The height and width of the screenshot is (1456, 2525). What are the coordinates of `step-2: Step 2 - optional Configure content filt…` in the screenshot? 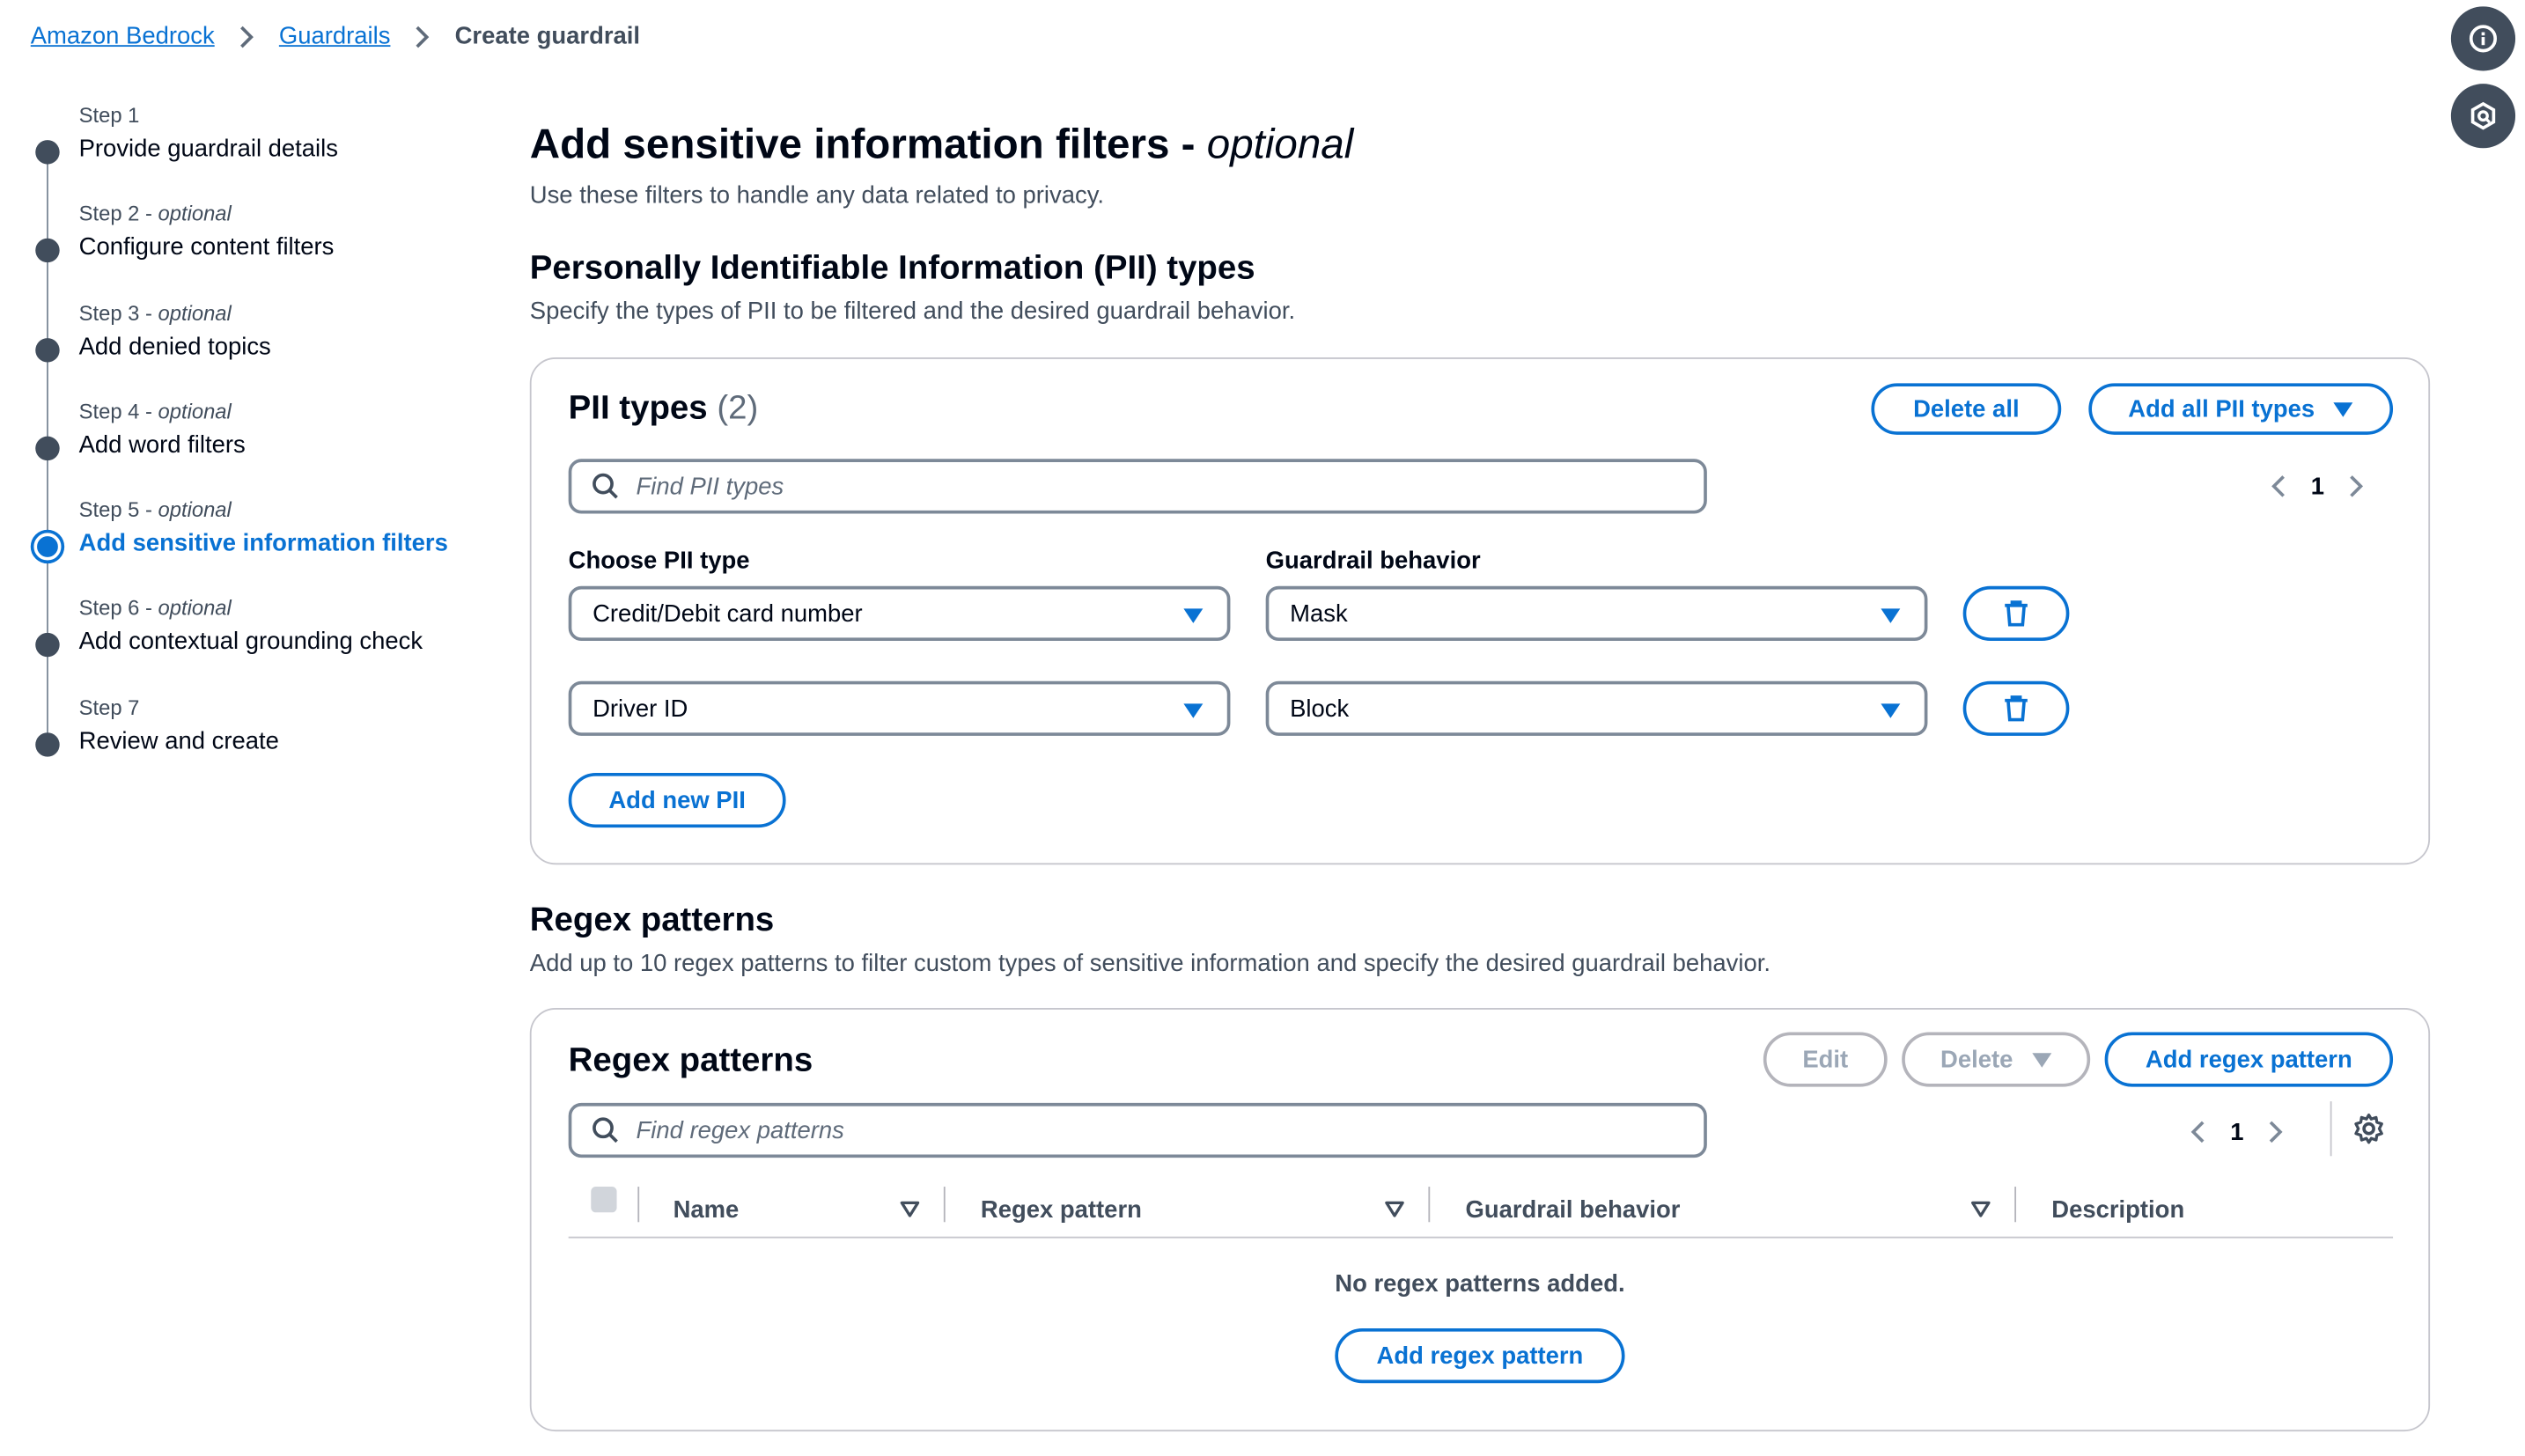 It's located at (264, 279).